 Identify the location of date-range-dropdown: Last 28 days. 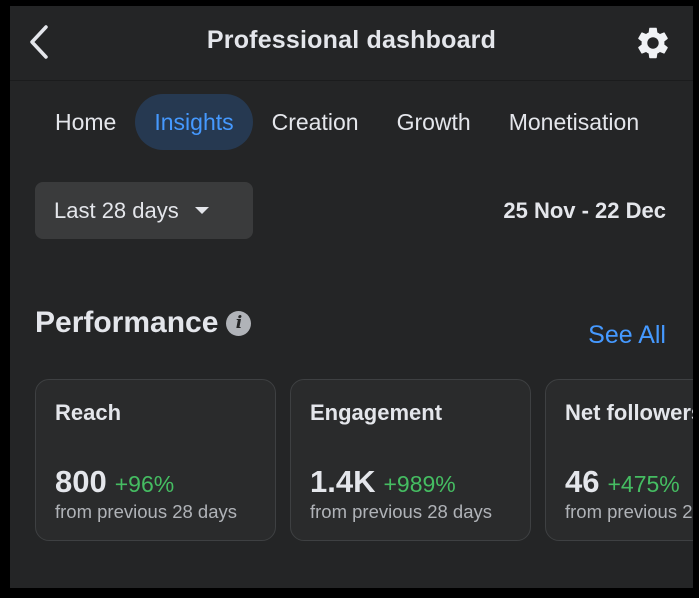
(144, 210).